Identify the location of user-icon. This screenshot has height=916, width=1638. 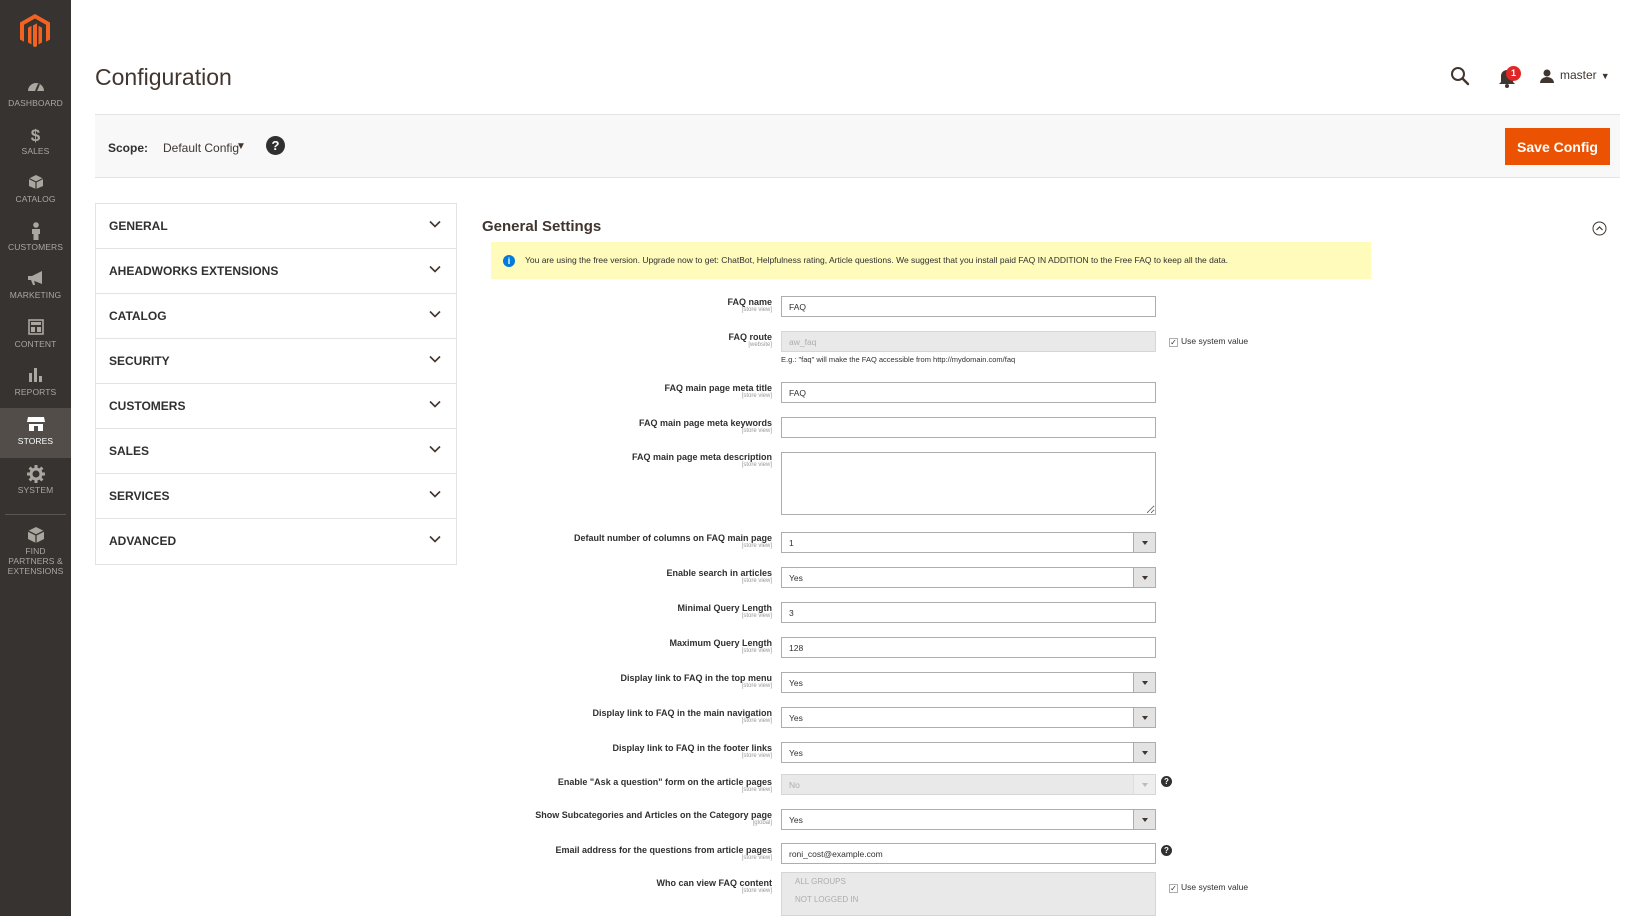
(1547, 76).